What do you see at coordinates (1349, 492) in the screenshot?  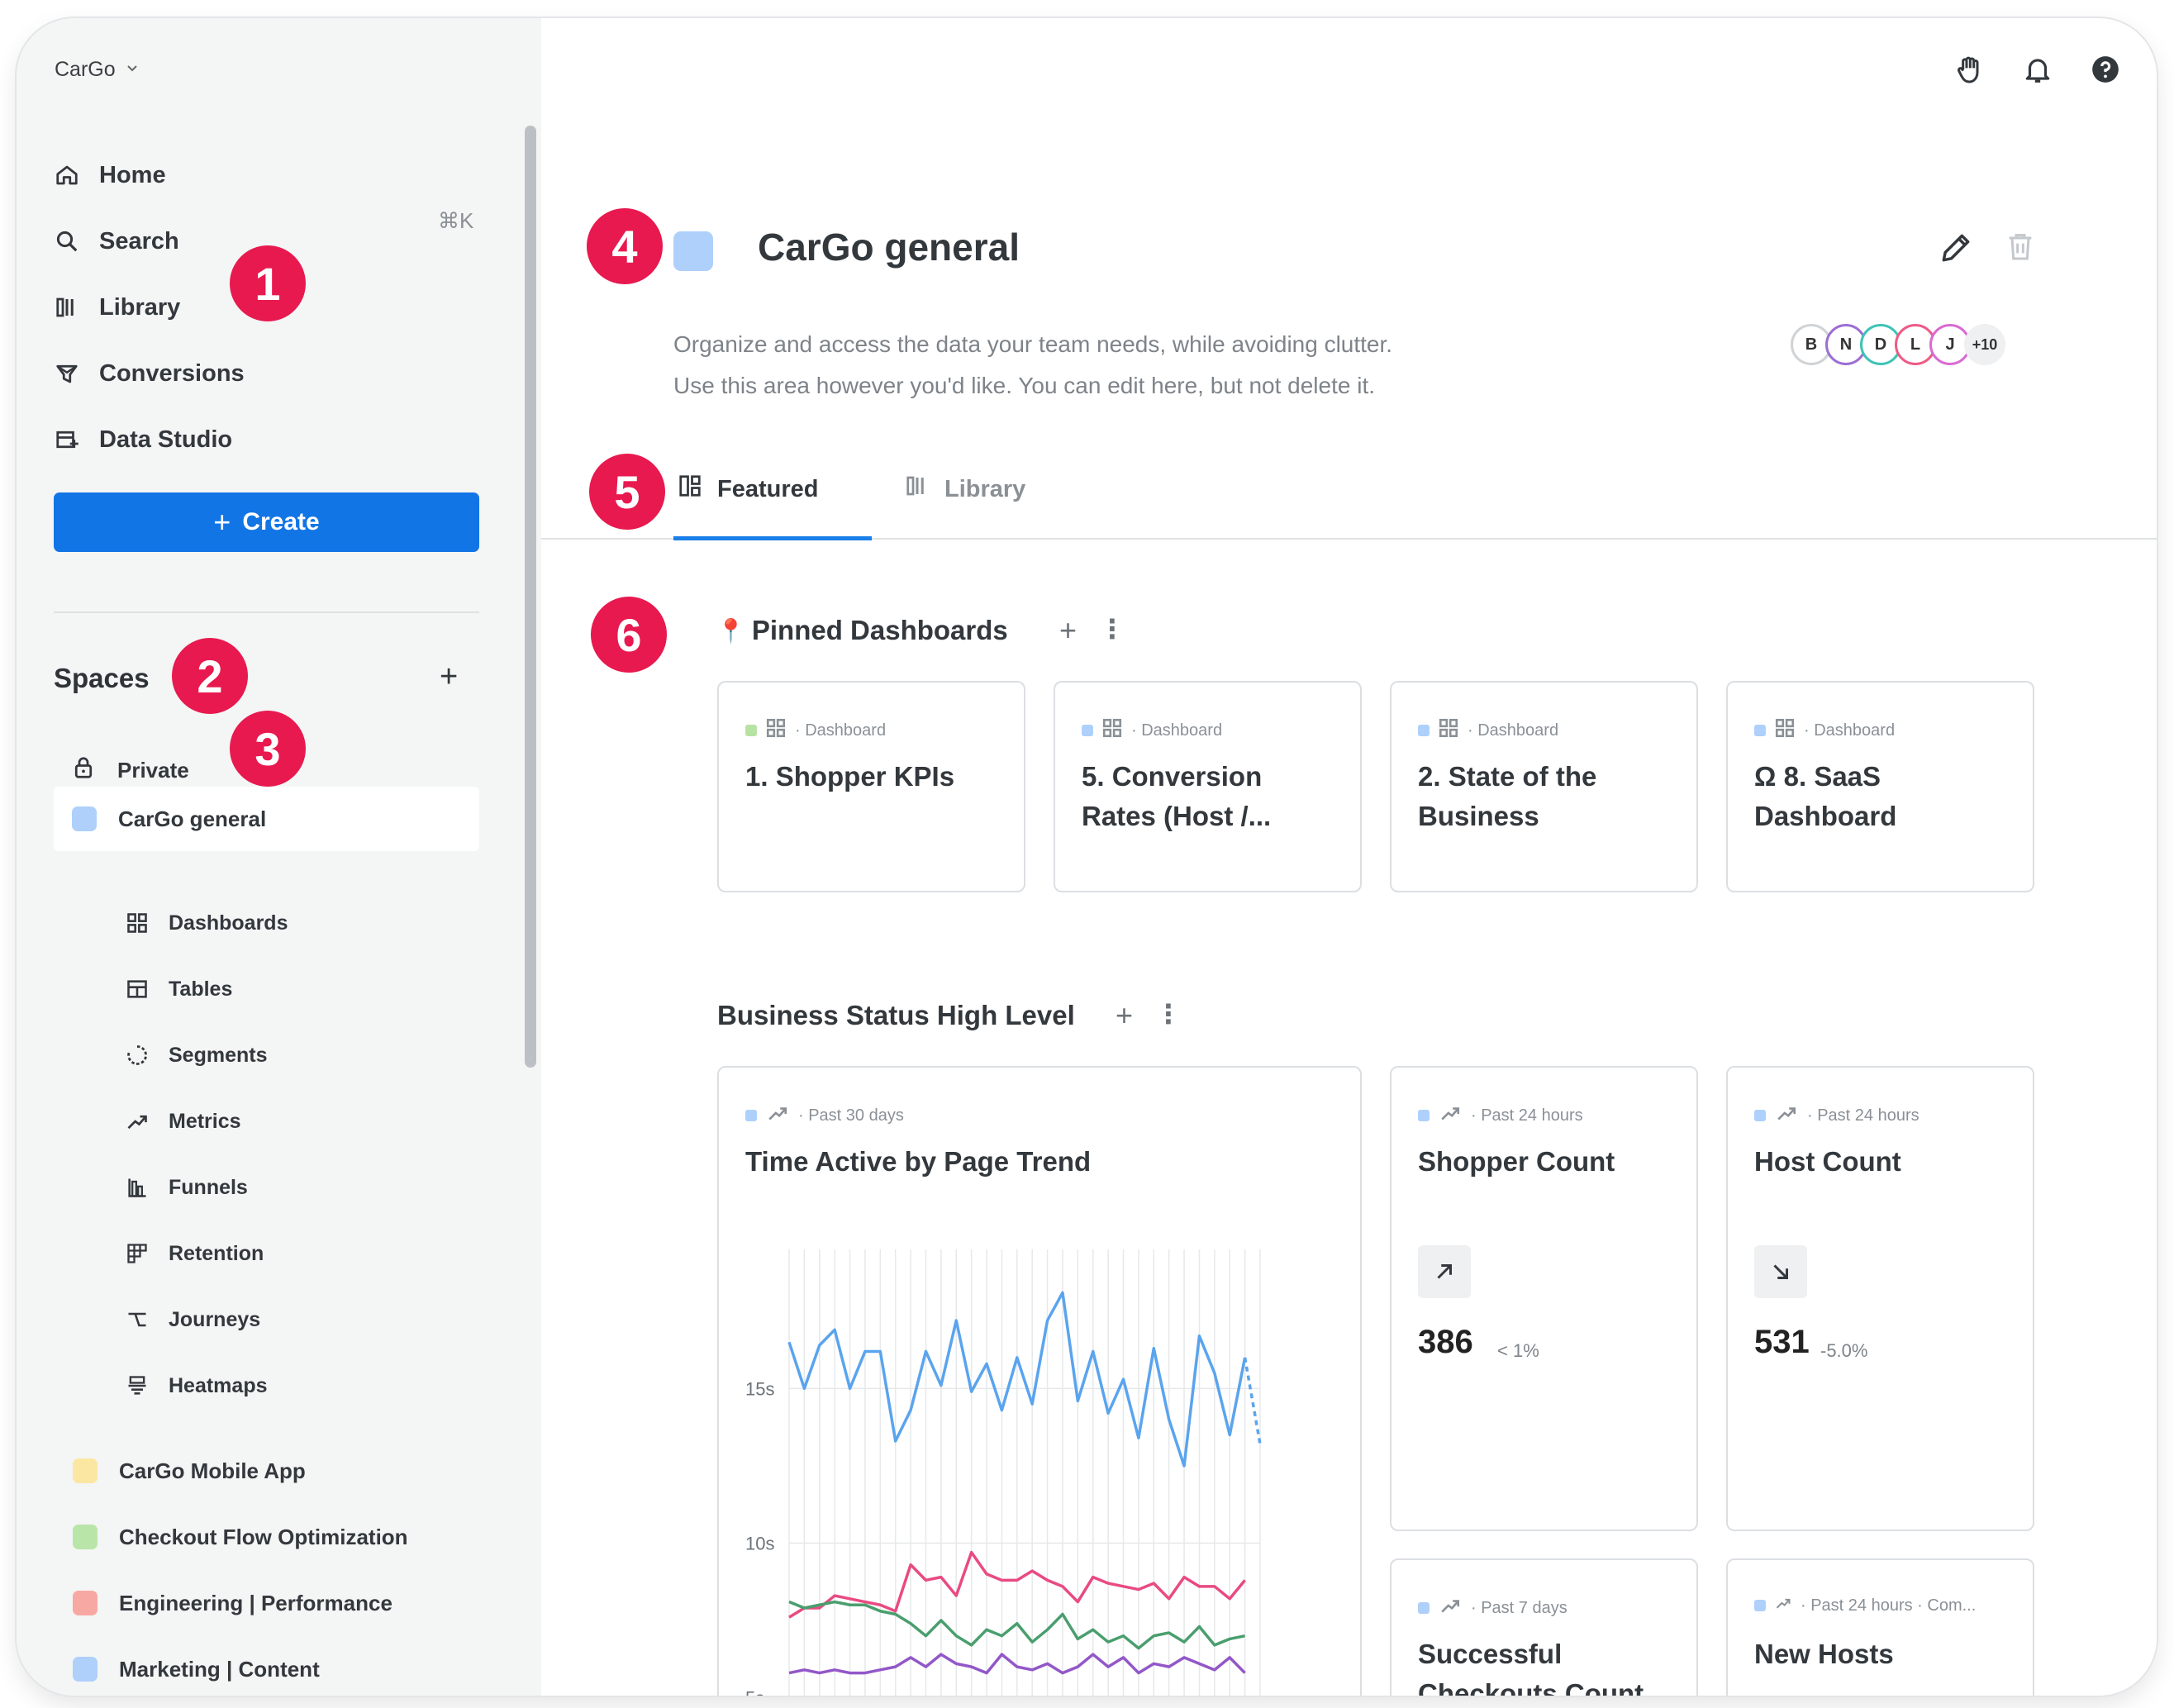 I see `tab-bar: 5 Featured Library` at bounding box center [1349, 492].